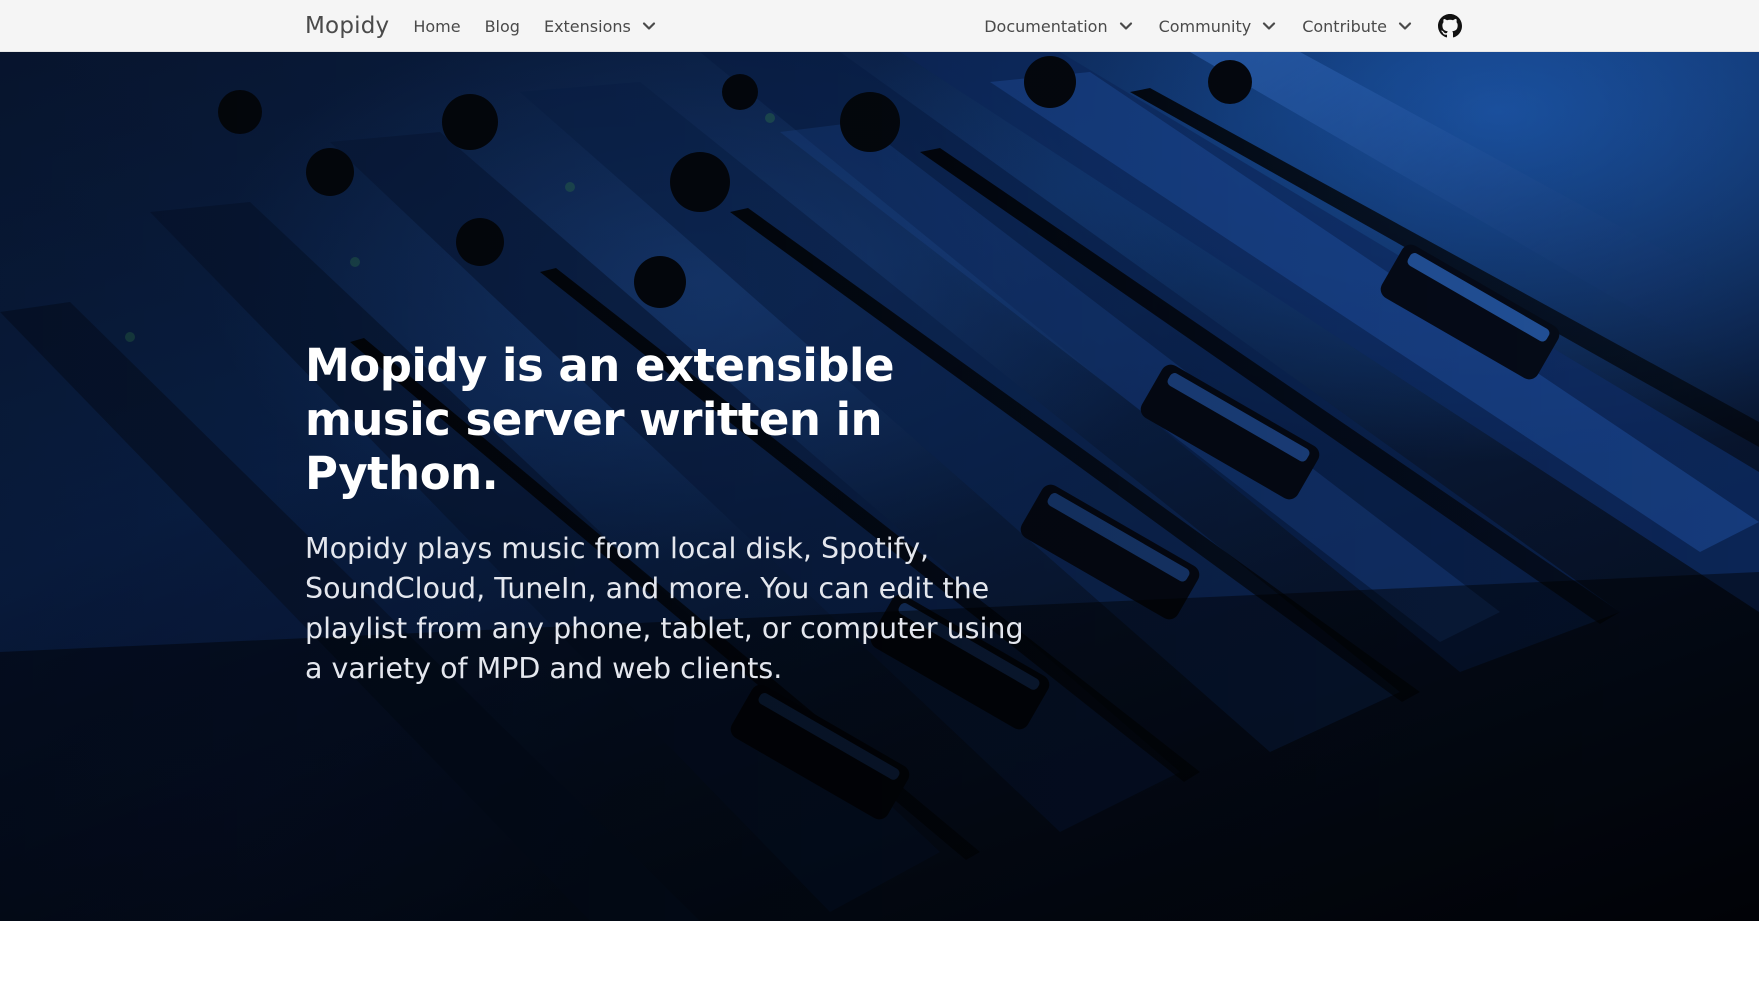  What do you see at coordinates (1046, 26) in the screenshot?
I see `nav-link-label: Documentation` at bounding box center [1046, 26].